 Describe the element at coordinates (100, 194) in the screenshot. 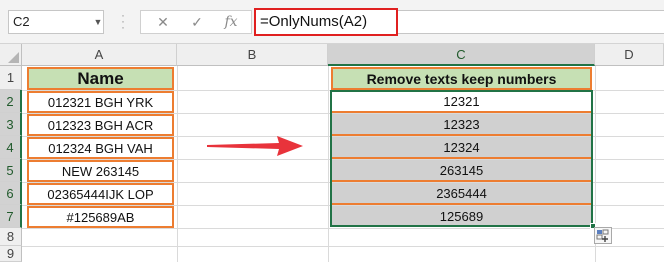

I see `cell-a6: 02365444IJK LOP` at that location.